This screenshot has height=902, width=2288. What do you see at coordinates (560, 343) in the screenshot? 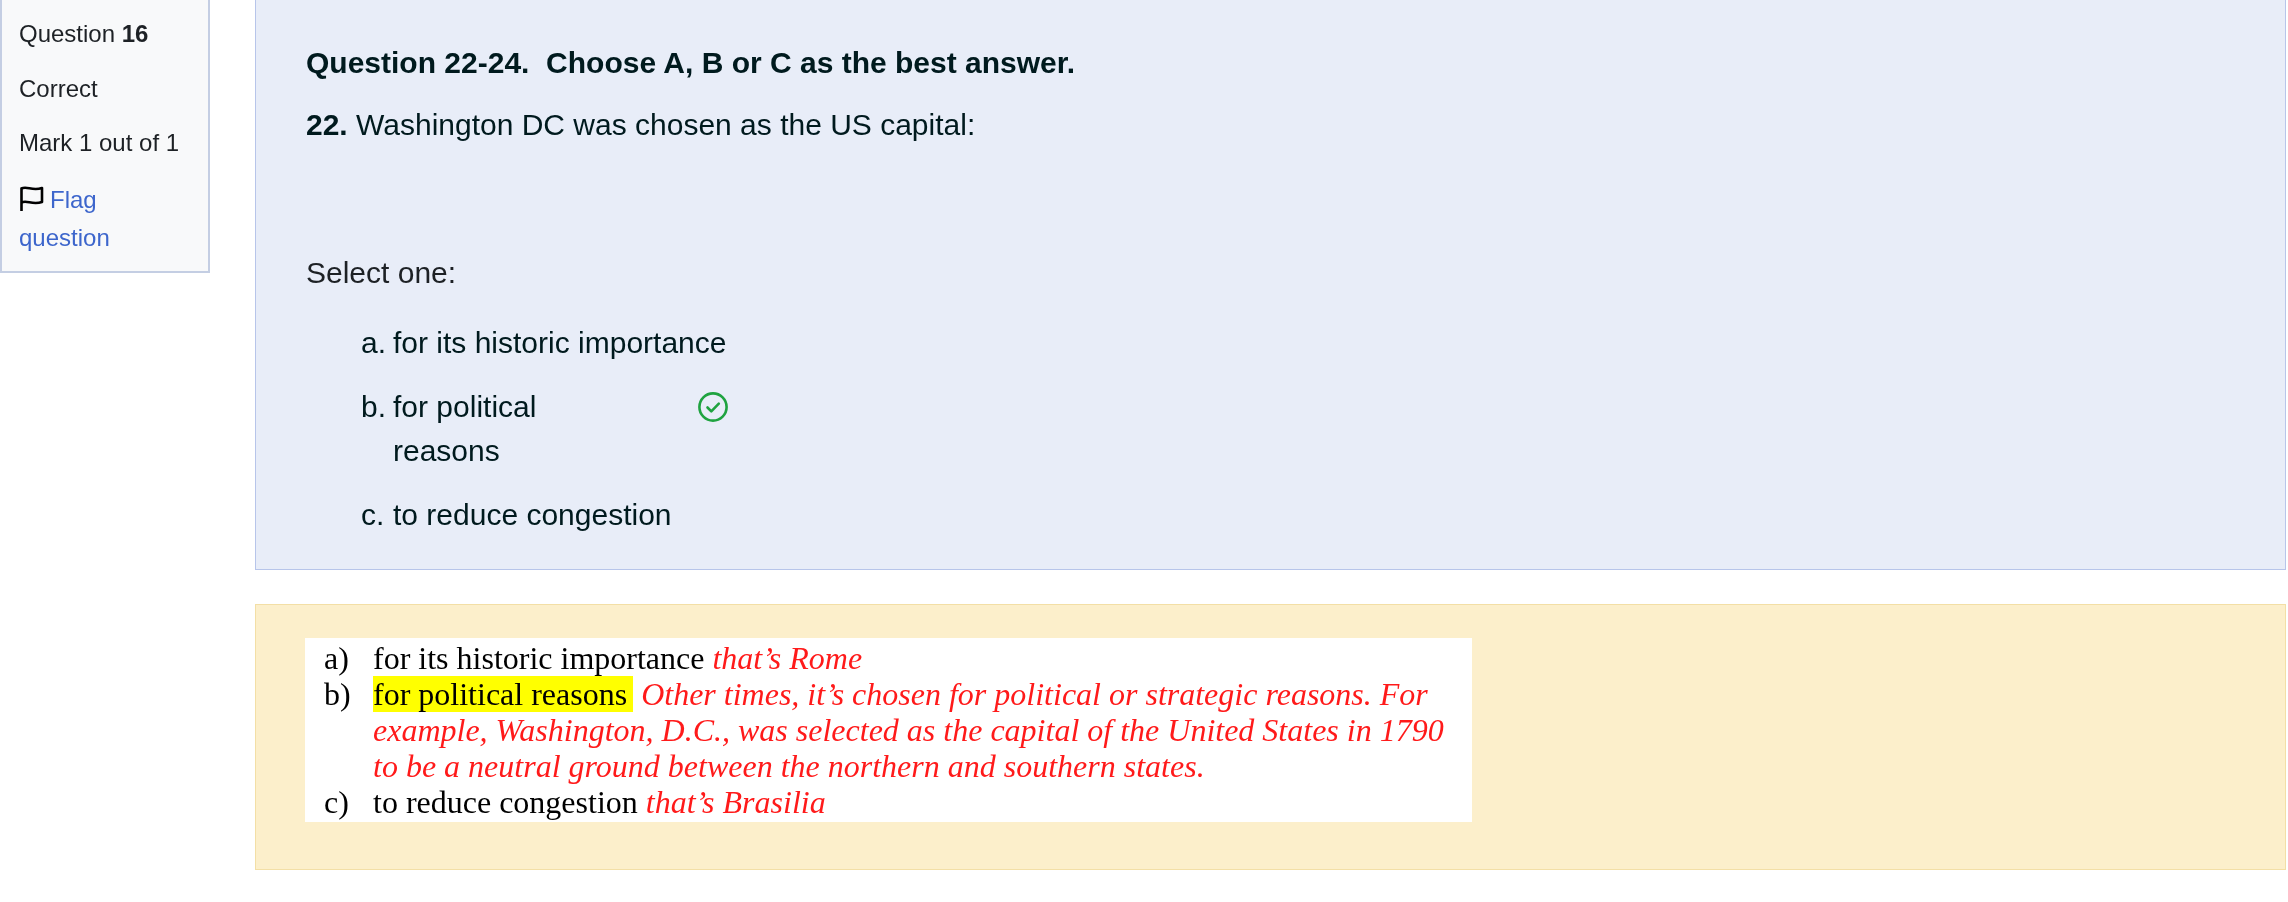
I see `option-text: for its historic importance` at bounding box center [560, 343].